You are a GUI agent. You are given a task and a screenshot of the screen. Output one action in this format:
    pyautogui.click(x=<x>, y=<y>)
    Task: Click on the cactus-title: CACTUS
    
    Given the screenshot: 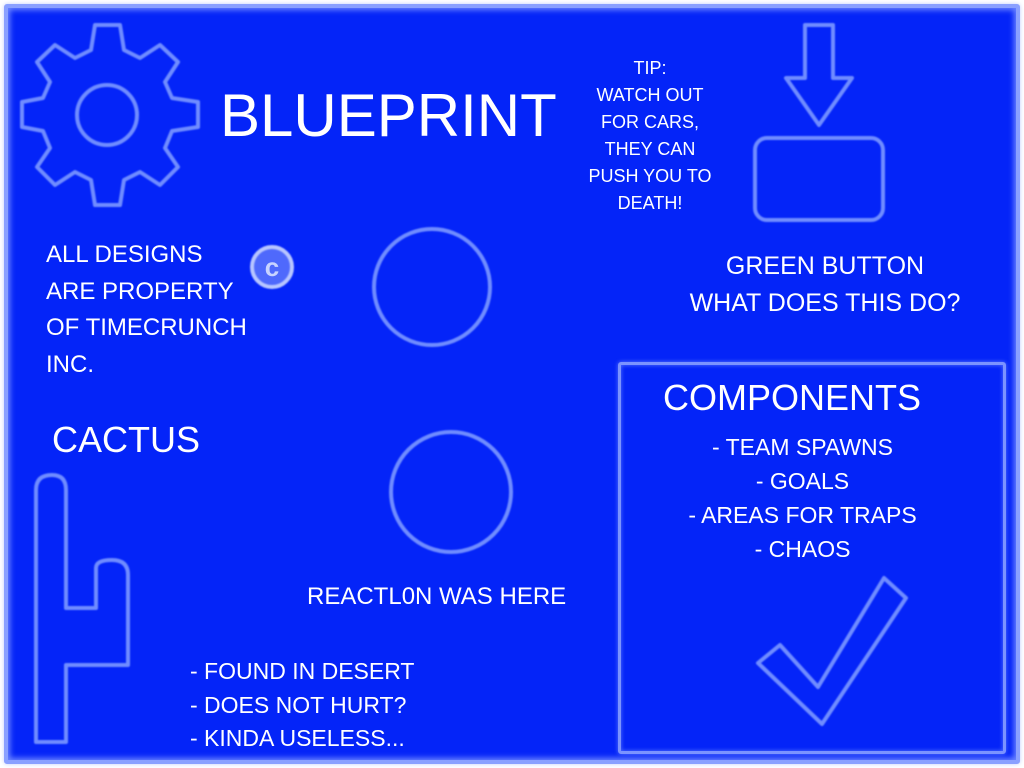 What is the action you would take?
    pyautogui.click(x=126, y=439)
    